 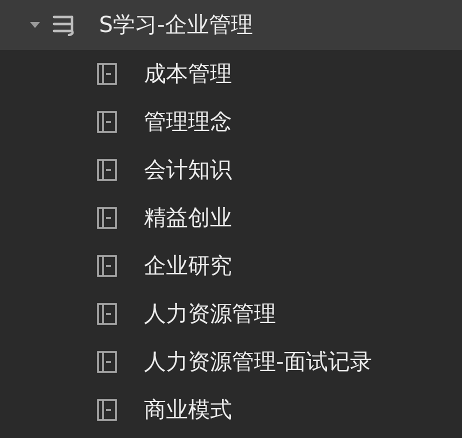 I want to click on notebook-row: 人力资源管理-面试记录, so click(x=231, y=362).